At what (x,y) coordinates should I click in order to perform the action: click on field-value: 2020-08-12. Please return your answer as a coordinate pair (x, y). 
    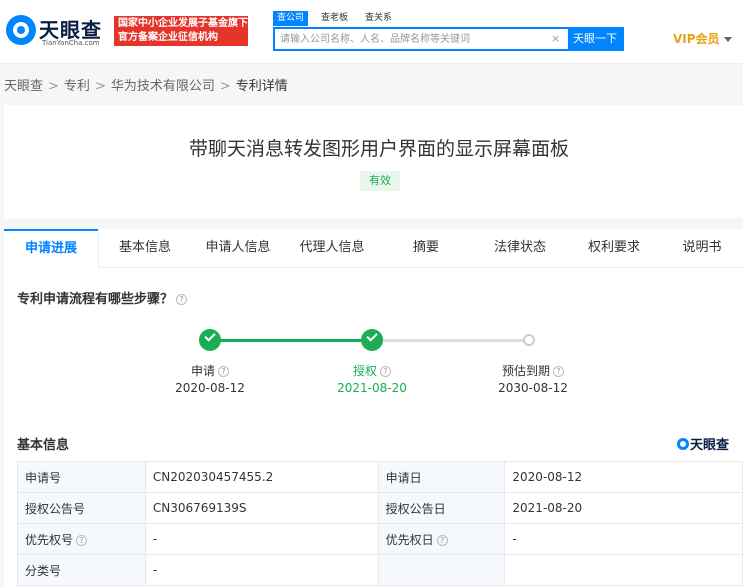
    Looking at the image, I should click on (623, 477).